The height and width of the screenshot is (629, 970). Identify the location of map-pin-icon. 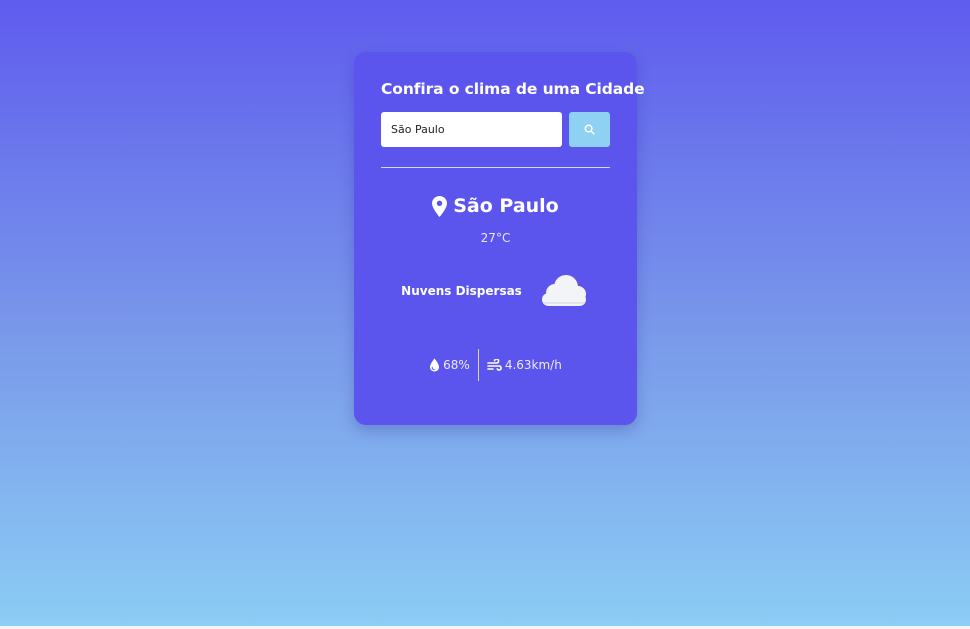
(440, 206).